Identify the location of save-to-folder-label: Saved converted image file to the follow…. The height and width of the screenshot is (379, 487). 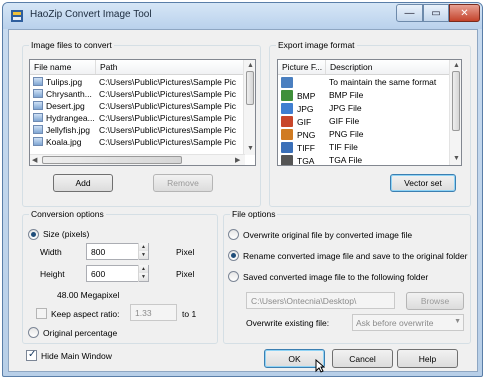
(335, 277).